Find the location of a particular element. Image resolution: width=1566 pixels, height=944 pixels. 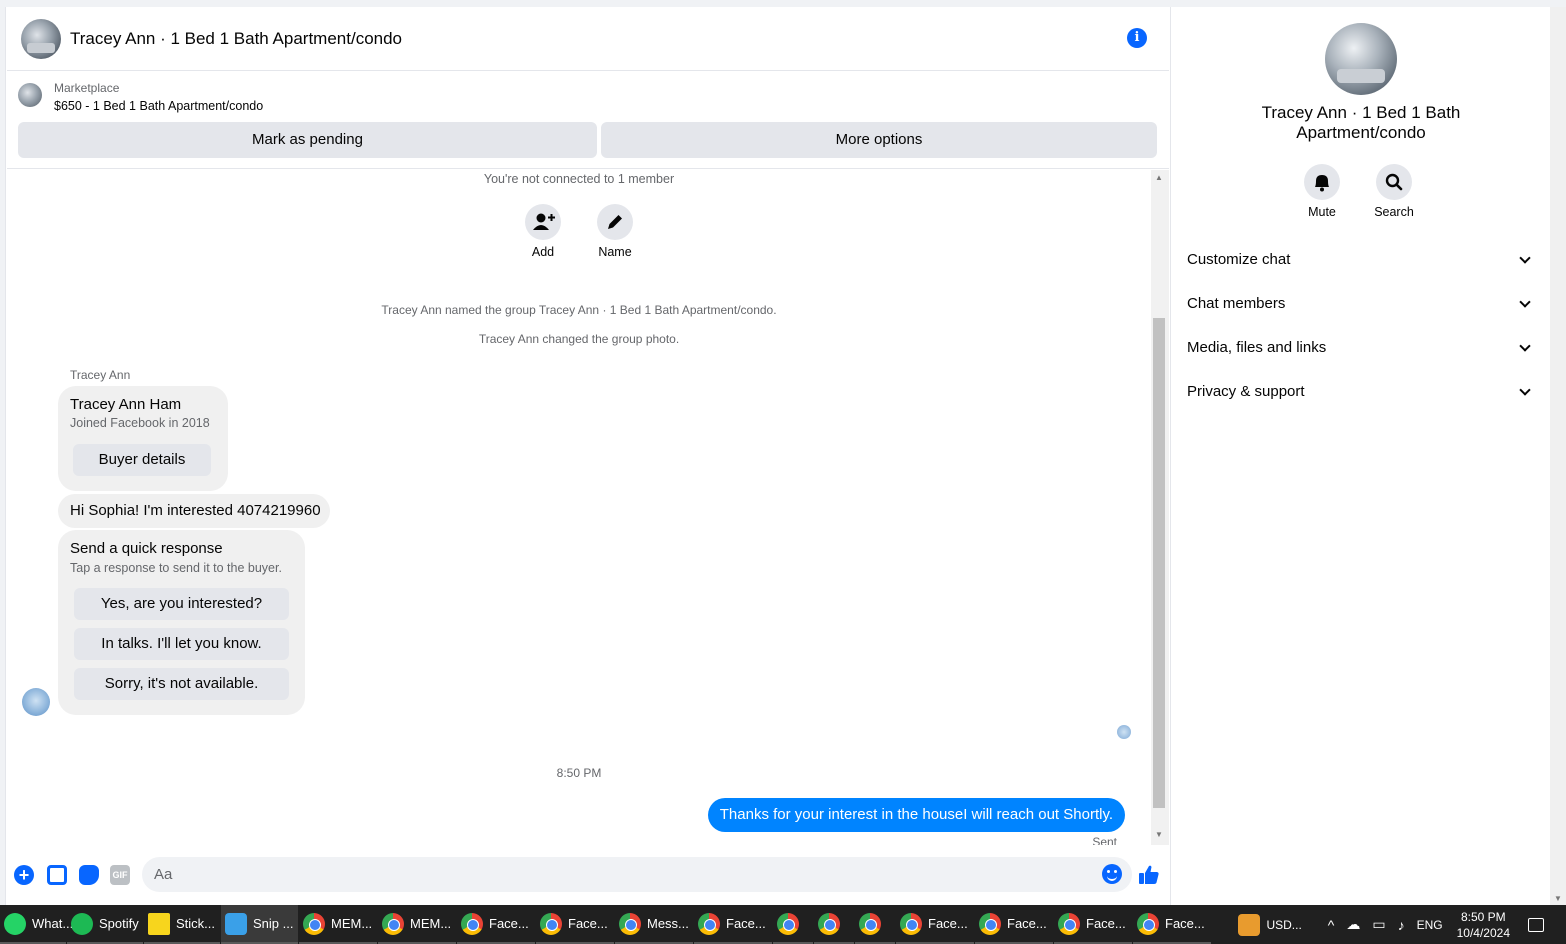

cloud-icon: ☁ is located at coordinates (1353, 924).